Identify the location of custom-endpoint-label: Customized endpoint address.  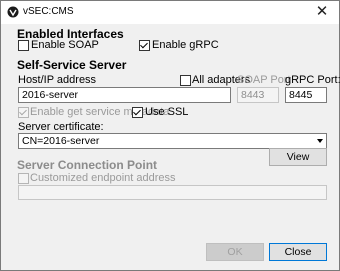
(103, 178).